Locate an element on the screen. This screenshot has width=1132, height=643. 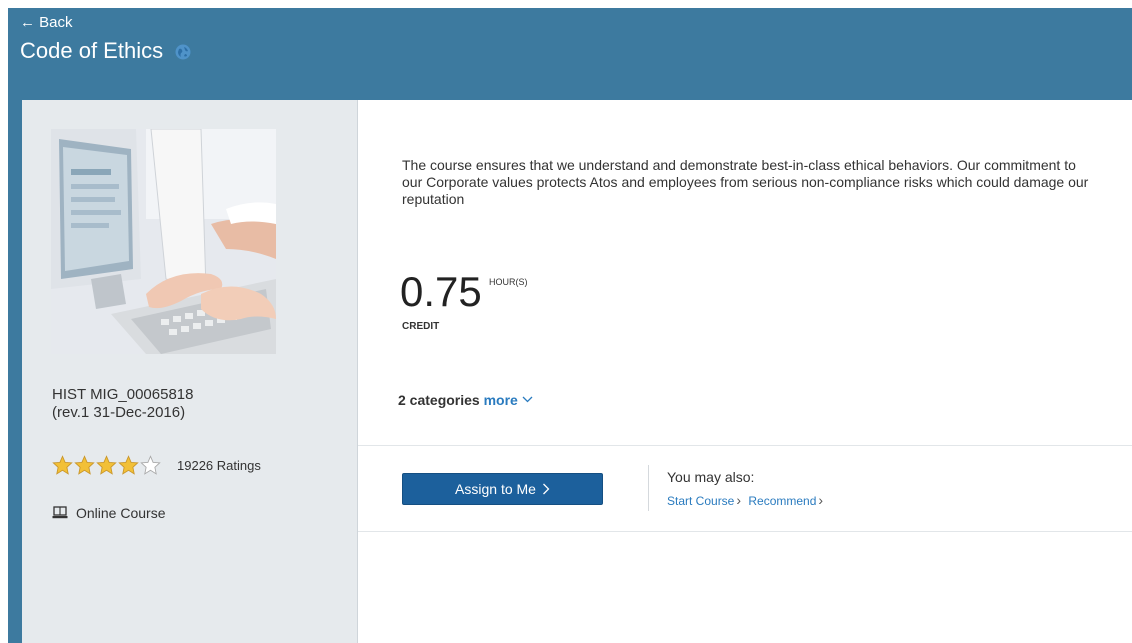
chevron-right-icon is located at coordinates (546, 489).